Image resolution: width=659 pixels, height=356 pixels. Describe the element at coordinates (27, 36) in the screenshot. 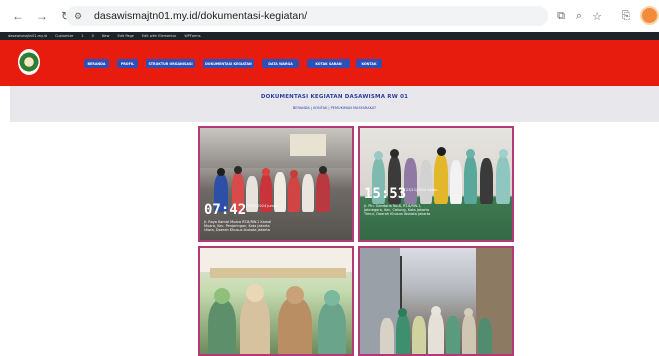

I see `admin-site-link: dasawismajtn01.my.id` at that location.